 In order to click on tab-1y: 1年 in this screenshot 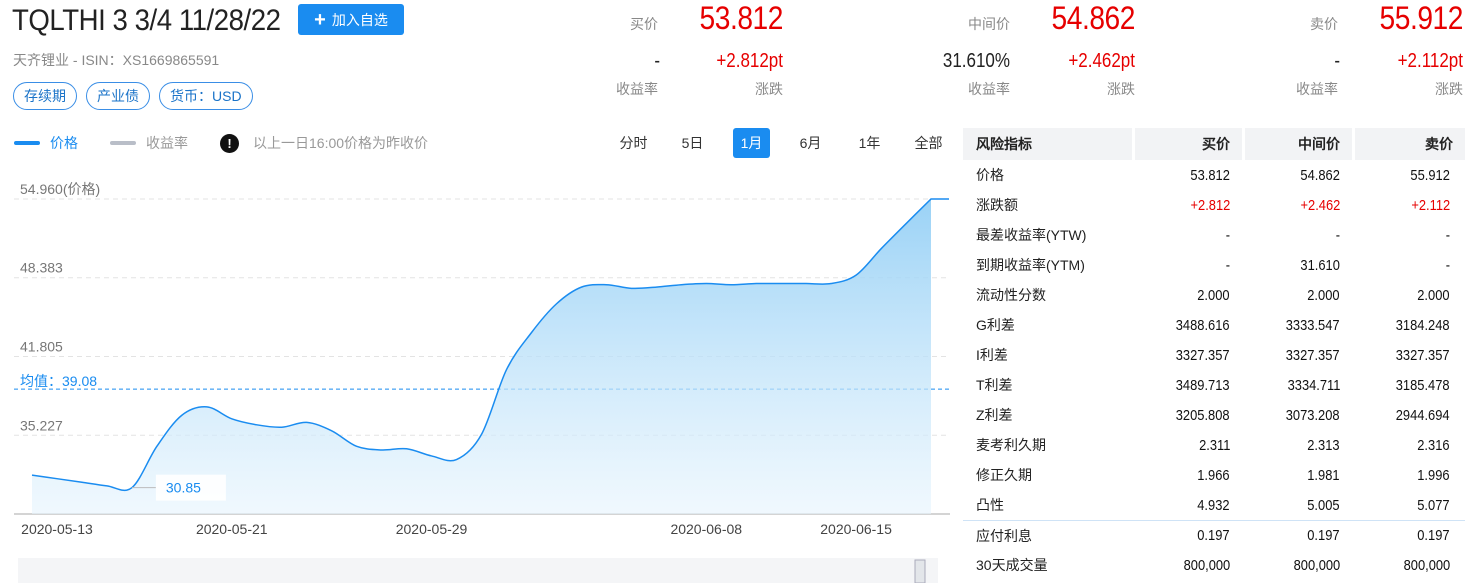, I will do `click(869, 143)`.